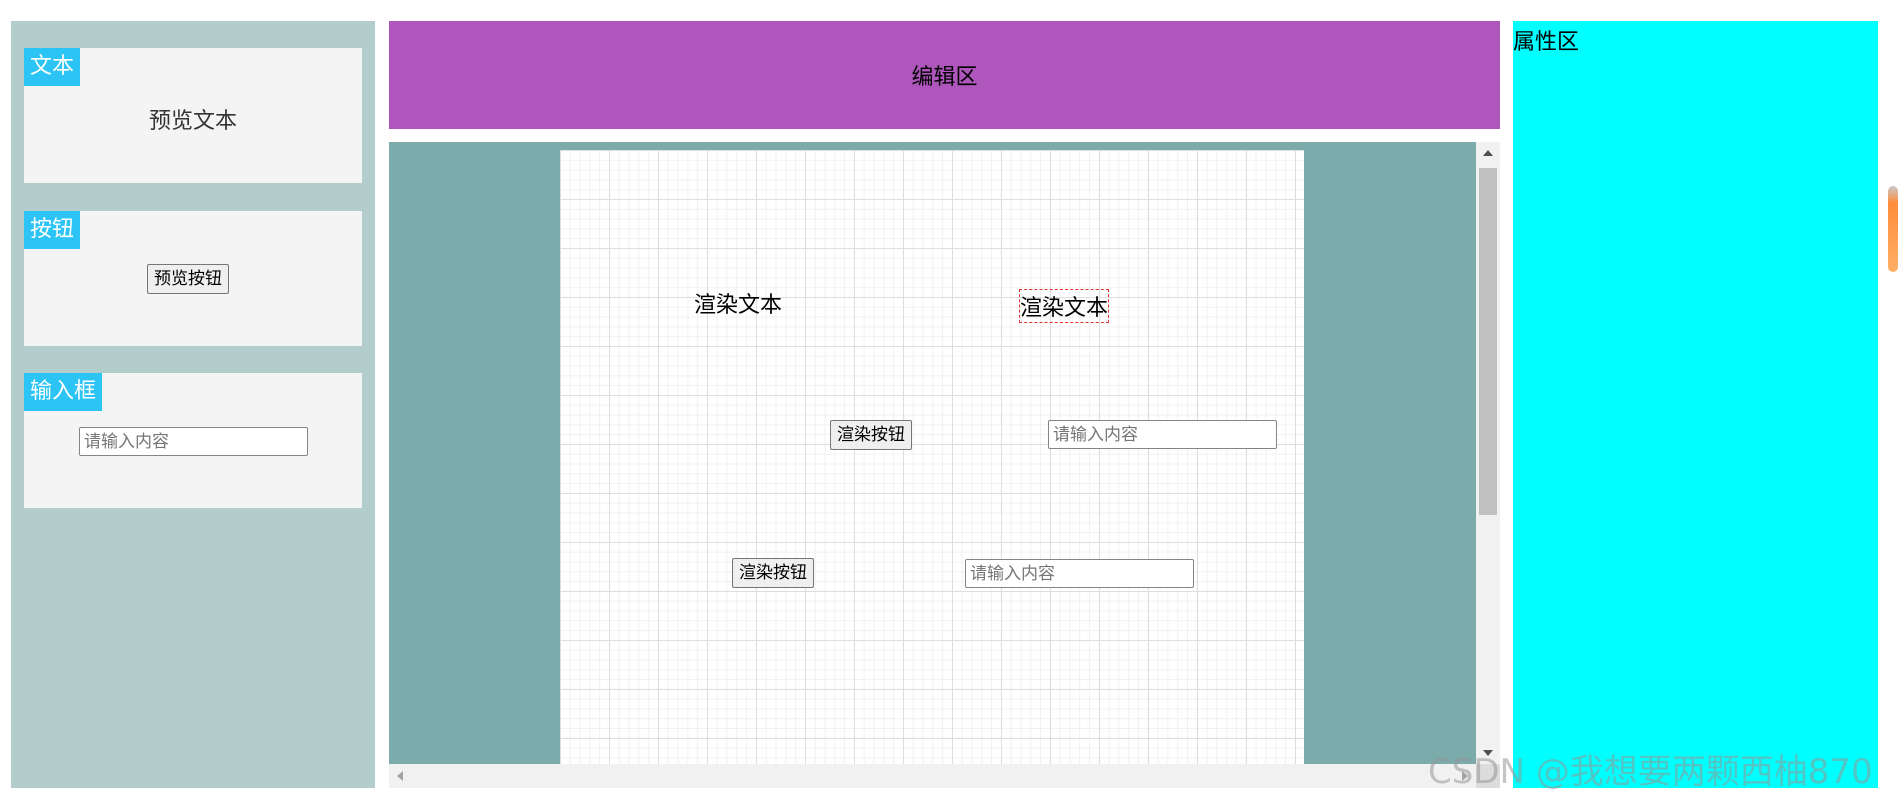 The image size is (1904, 798). Describe the element at coordinates (1893, 229) in the screenshot. I see `side-widget` at that location.